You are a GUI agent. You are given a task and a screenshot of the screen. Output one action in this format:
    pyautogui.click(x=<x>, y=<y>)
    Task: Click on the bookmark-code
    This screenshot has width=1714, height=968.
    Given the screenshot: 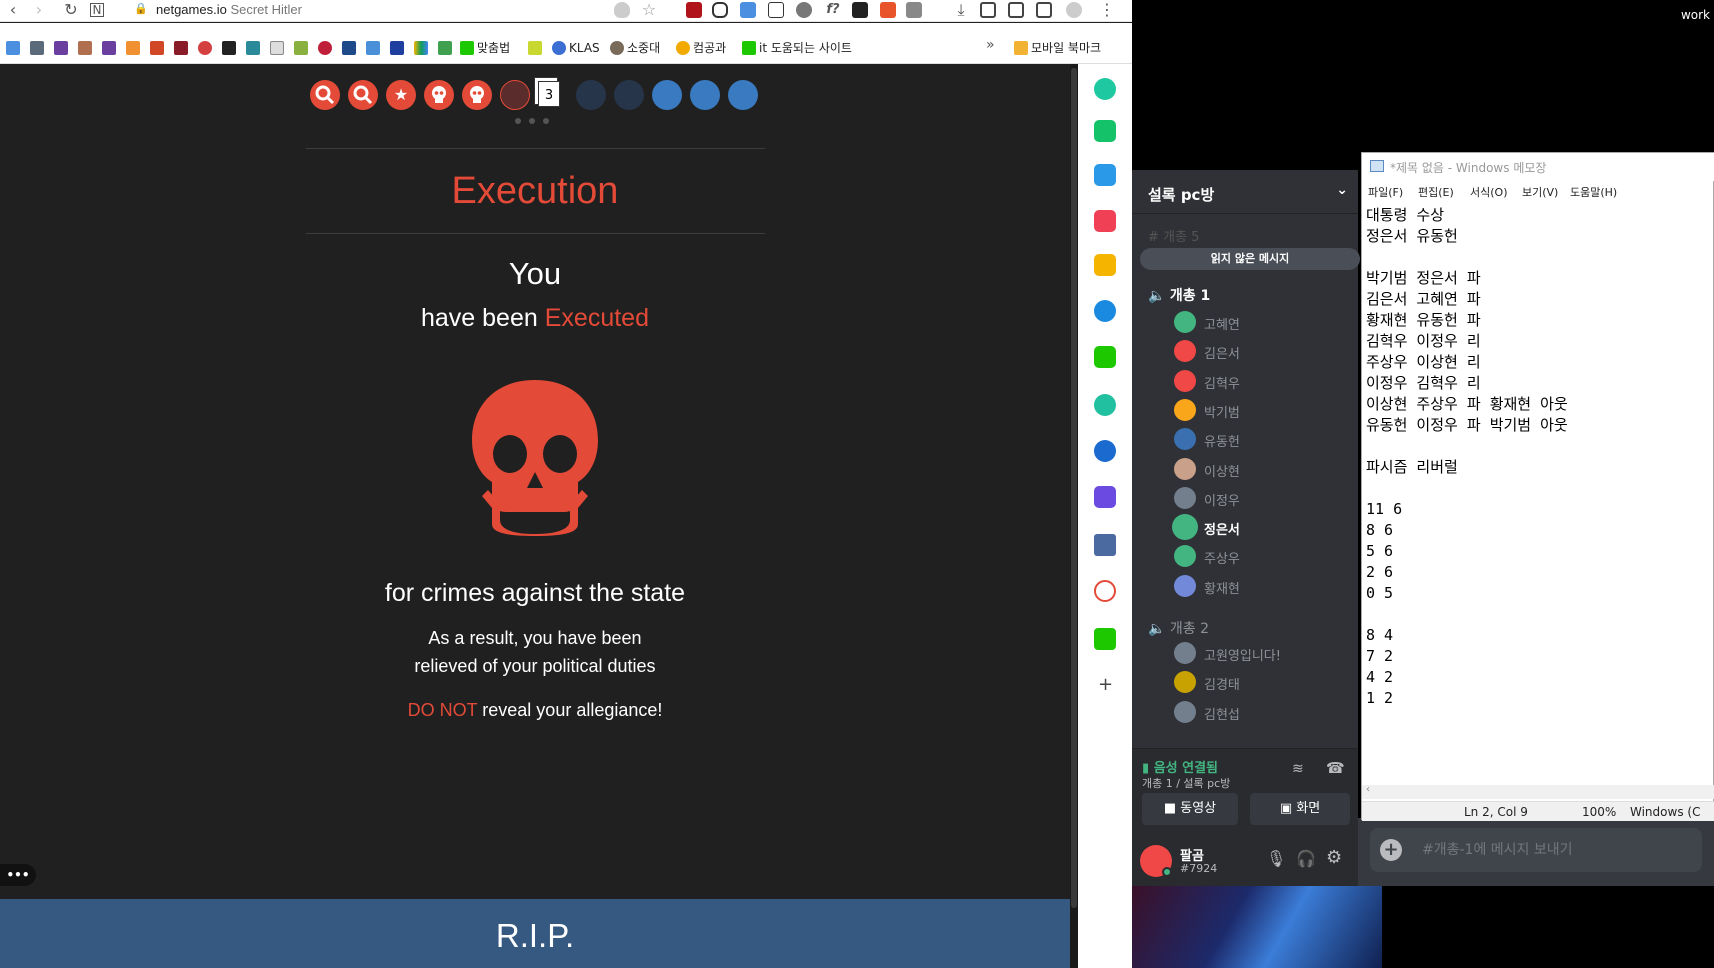 What is the action you would take?
    pyautogui.click(x=349, y=46)
    